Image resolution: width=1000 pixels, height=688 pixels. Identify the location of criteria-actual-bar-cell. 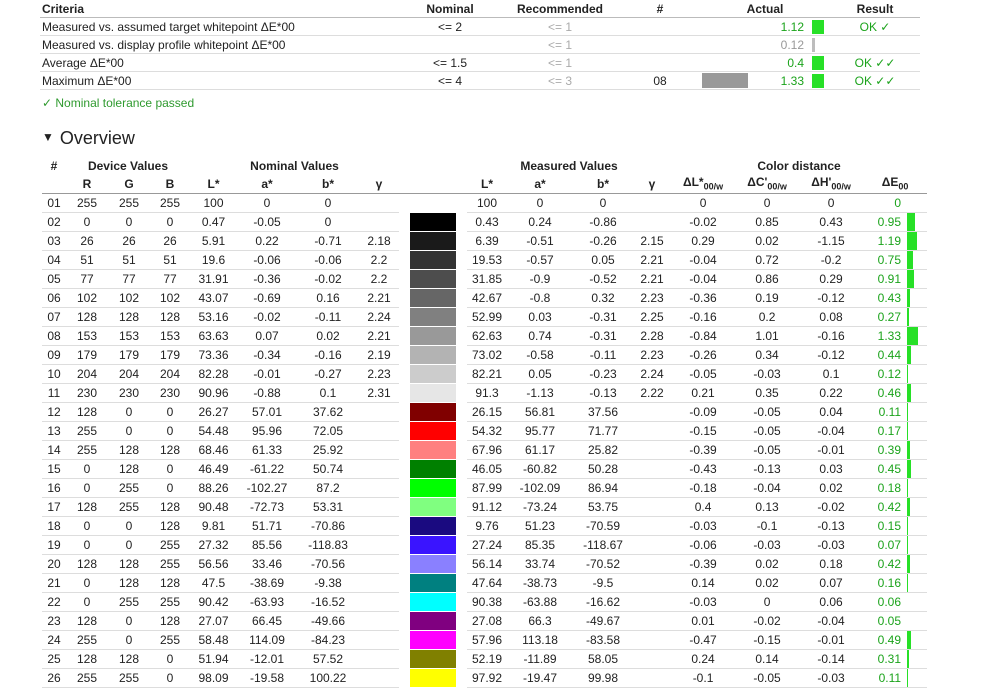
(820, 80).